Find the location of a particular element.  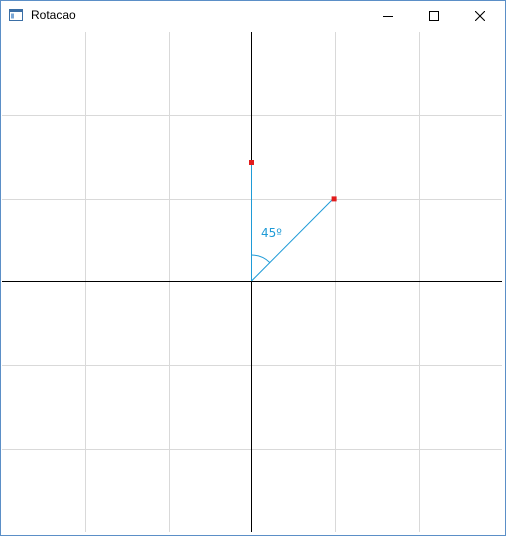

minimize-button is located at coordinates (388, 16).